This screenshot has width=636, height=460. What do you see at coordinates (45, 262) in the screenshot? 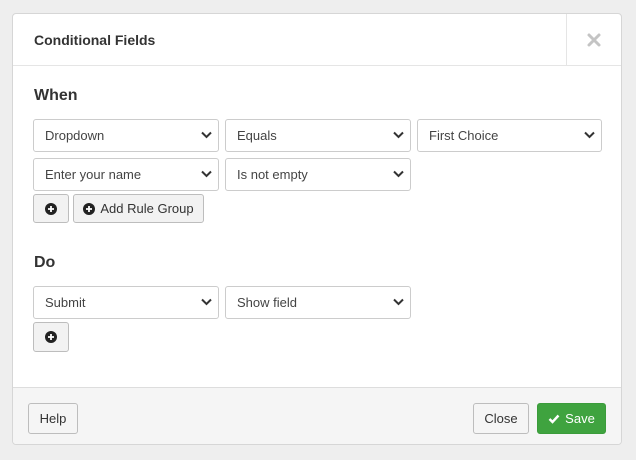
I see `do-section-title: Do` at bounding box center [45, 262].